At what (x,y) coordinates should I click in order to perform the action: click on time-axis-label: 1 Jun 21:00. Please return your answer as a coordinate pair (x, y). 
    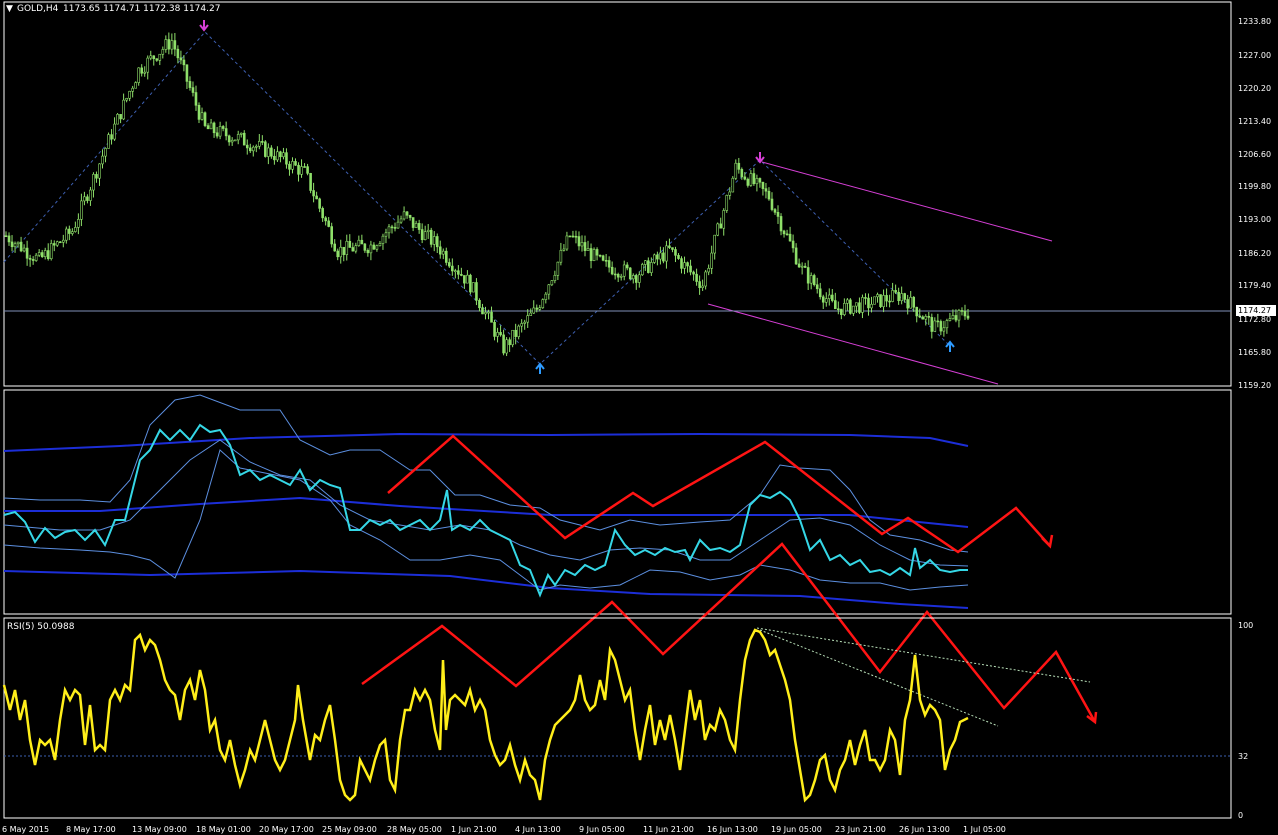
    Looking at the image, I should click on (474, 829).